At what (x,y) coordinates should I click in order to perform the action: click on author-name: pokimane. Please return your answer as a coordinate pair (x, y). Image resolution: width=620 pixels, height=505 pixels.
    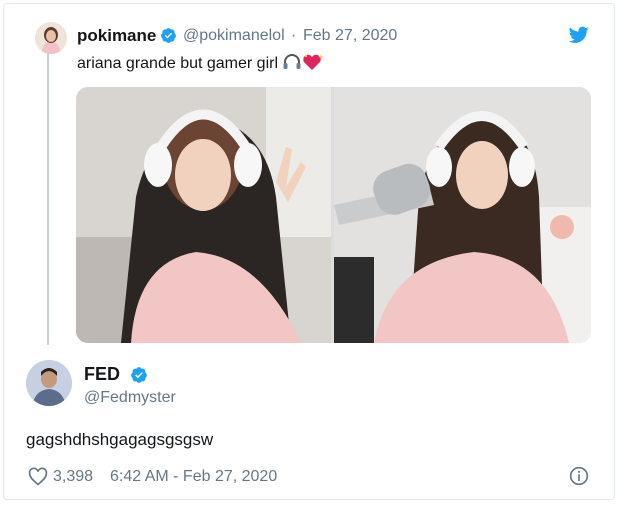
    Looking at the image, I should click on (116, 36).